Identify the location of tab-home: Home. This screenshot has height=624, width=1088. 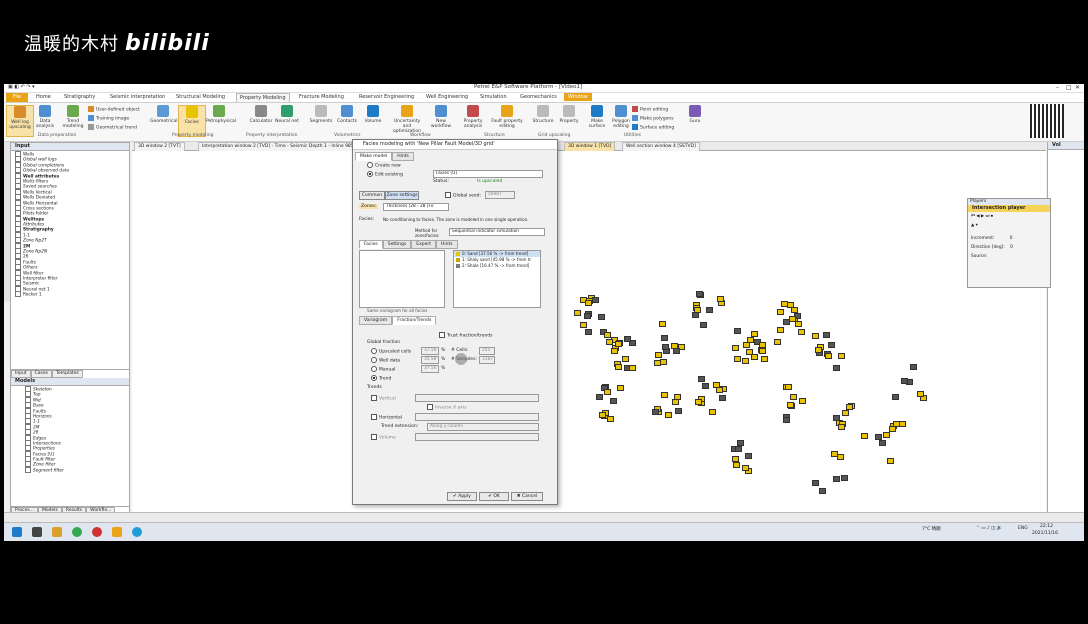
(43, 97).